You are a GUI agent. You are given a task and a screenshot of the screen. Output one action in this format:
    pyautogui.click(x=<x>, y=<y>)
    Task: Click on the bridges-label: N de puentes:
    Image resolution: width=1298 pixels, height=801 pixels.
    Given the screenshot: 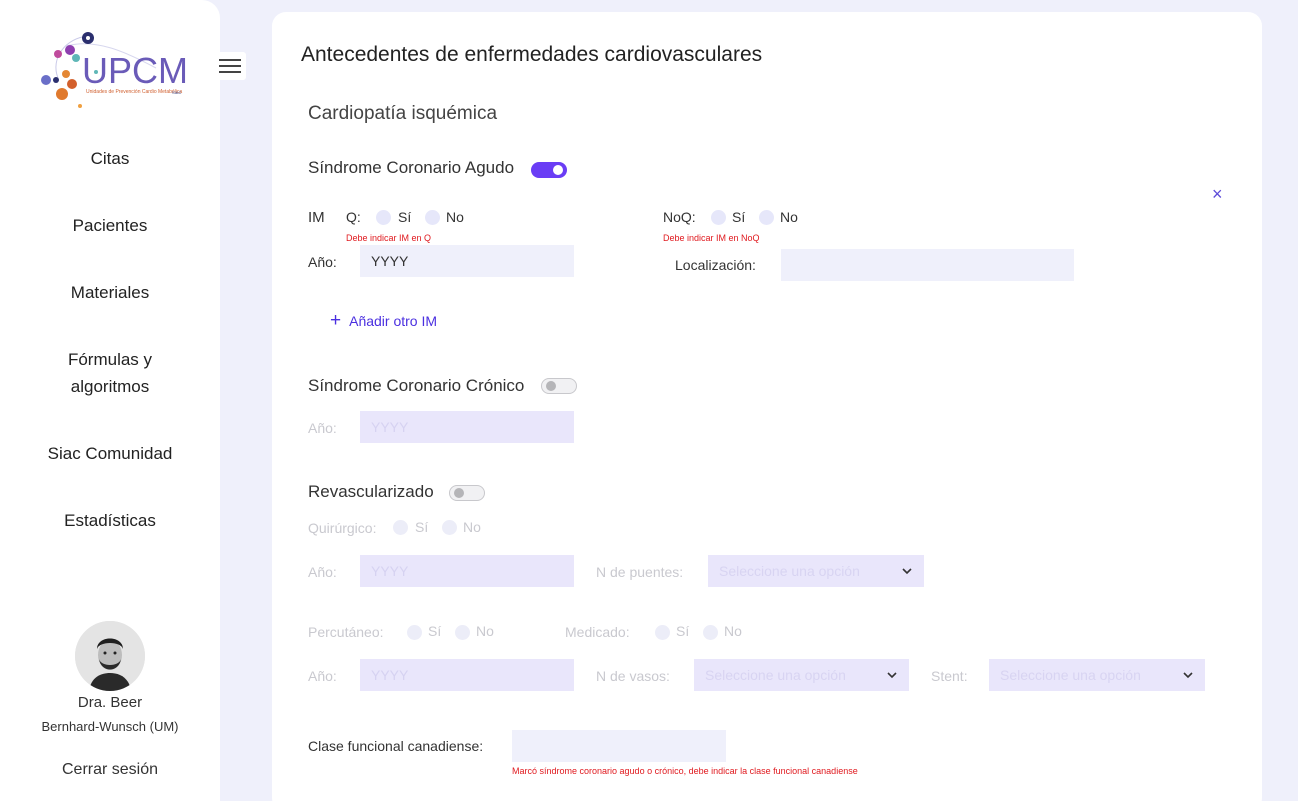 What is the action you would take?
    pyautogui.click(x=640, y=572)
    